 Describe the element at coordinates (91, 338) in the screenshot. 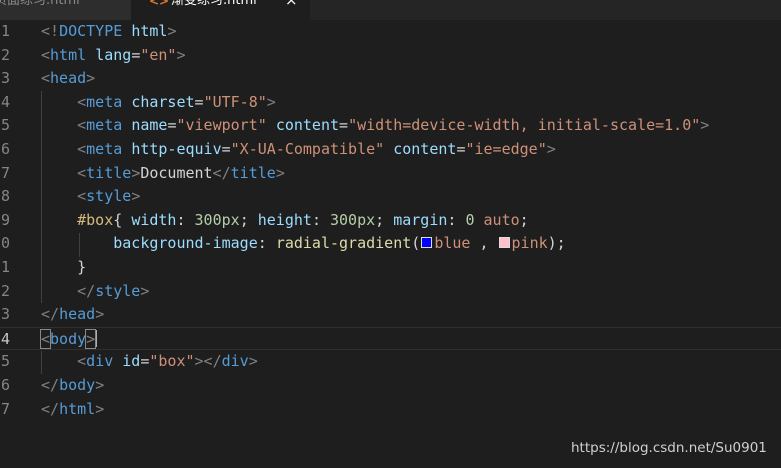

I see `matching-bracket: >` at that location.